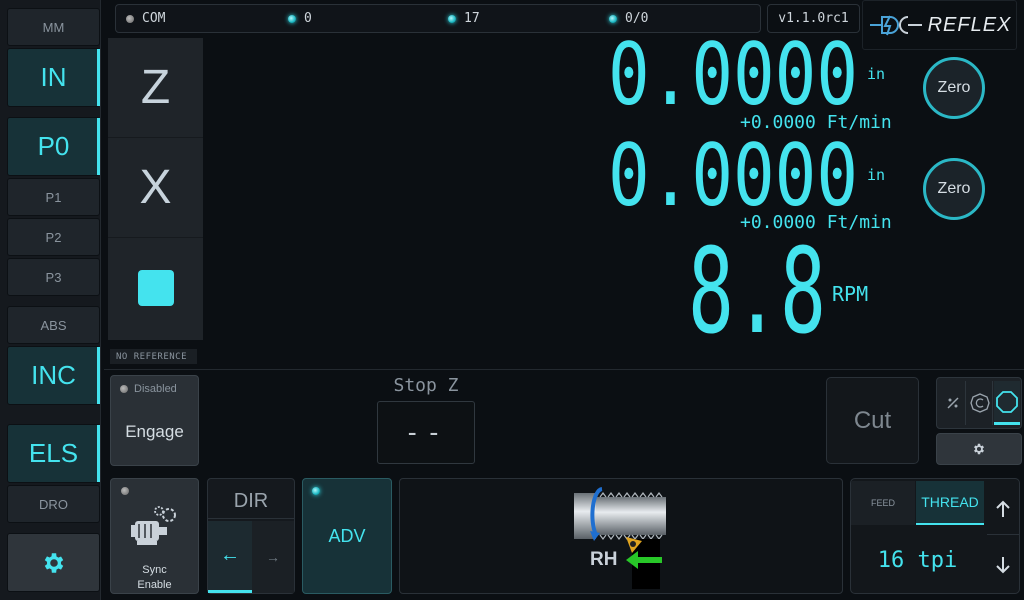 The height and width of the screenshot is (600, 1024). What do you see at coordinates (153, 356) in the screenshot?
I see `reference-status: NO REFERENCE` at bounding box center [153, 356].